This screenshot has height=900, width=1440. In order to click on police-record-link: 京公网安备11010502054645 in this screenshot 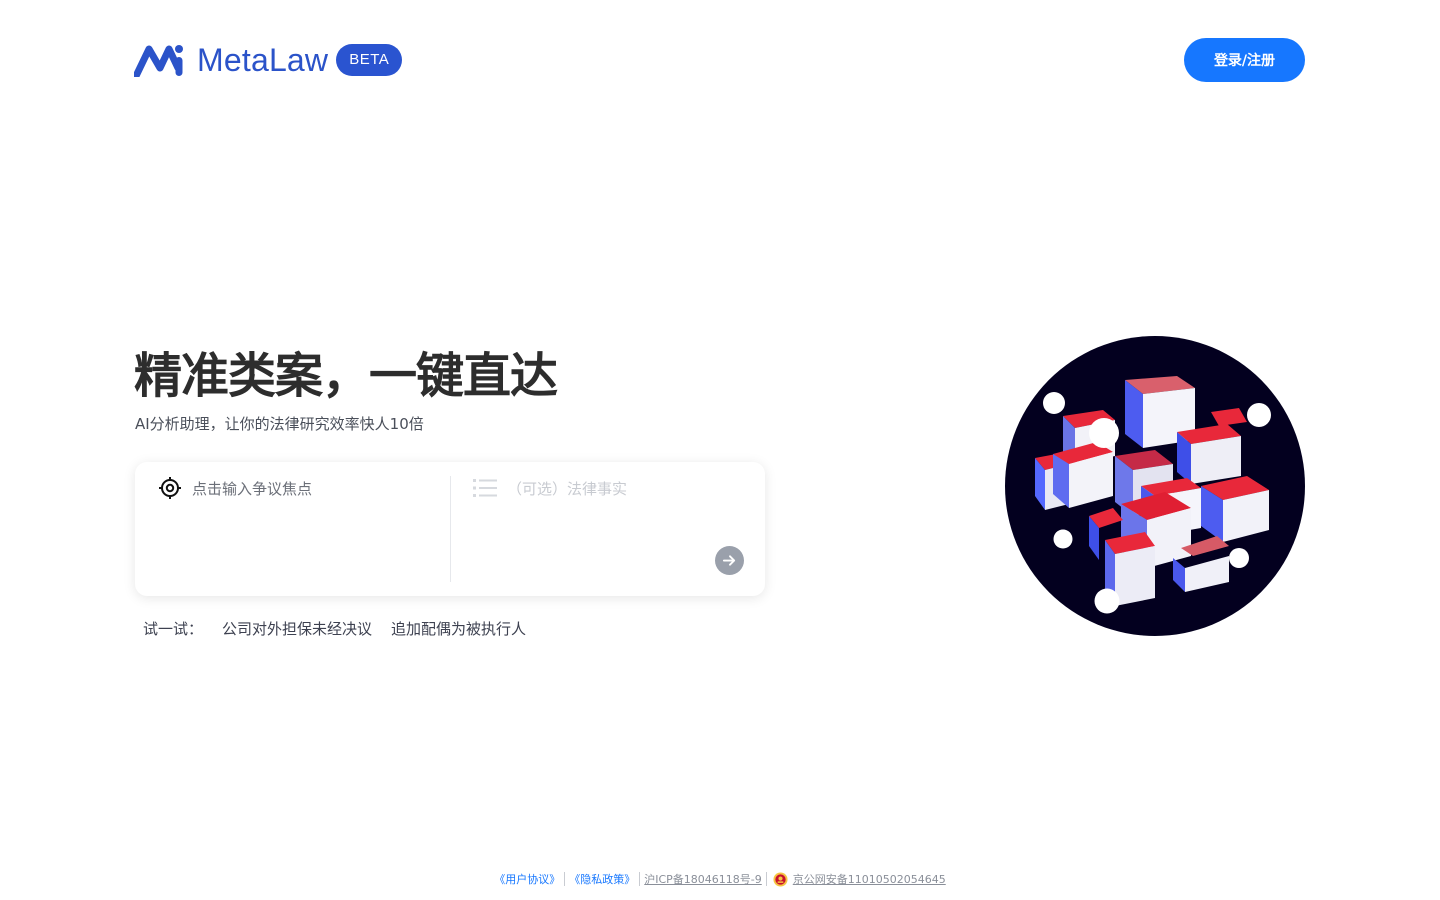, I will do `click(869, 879)`.